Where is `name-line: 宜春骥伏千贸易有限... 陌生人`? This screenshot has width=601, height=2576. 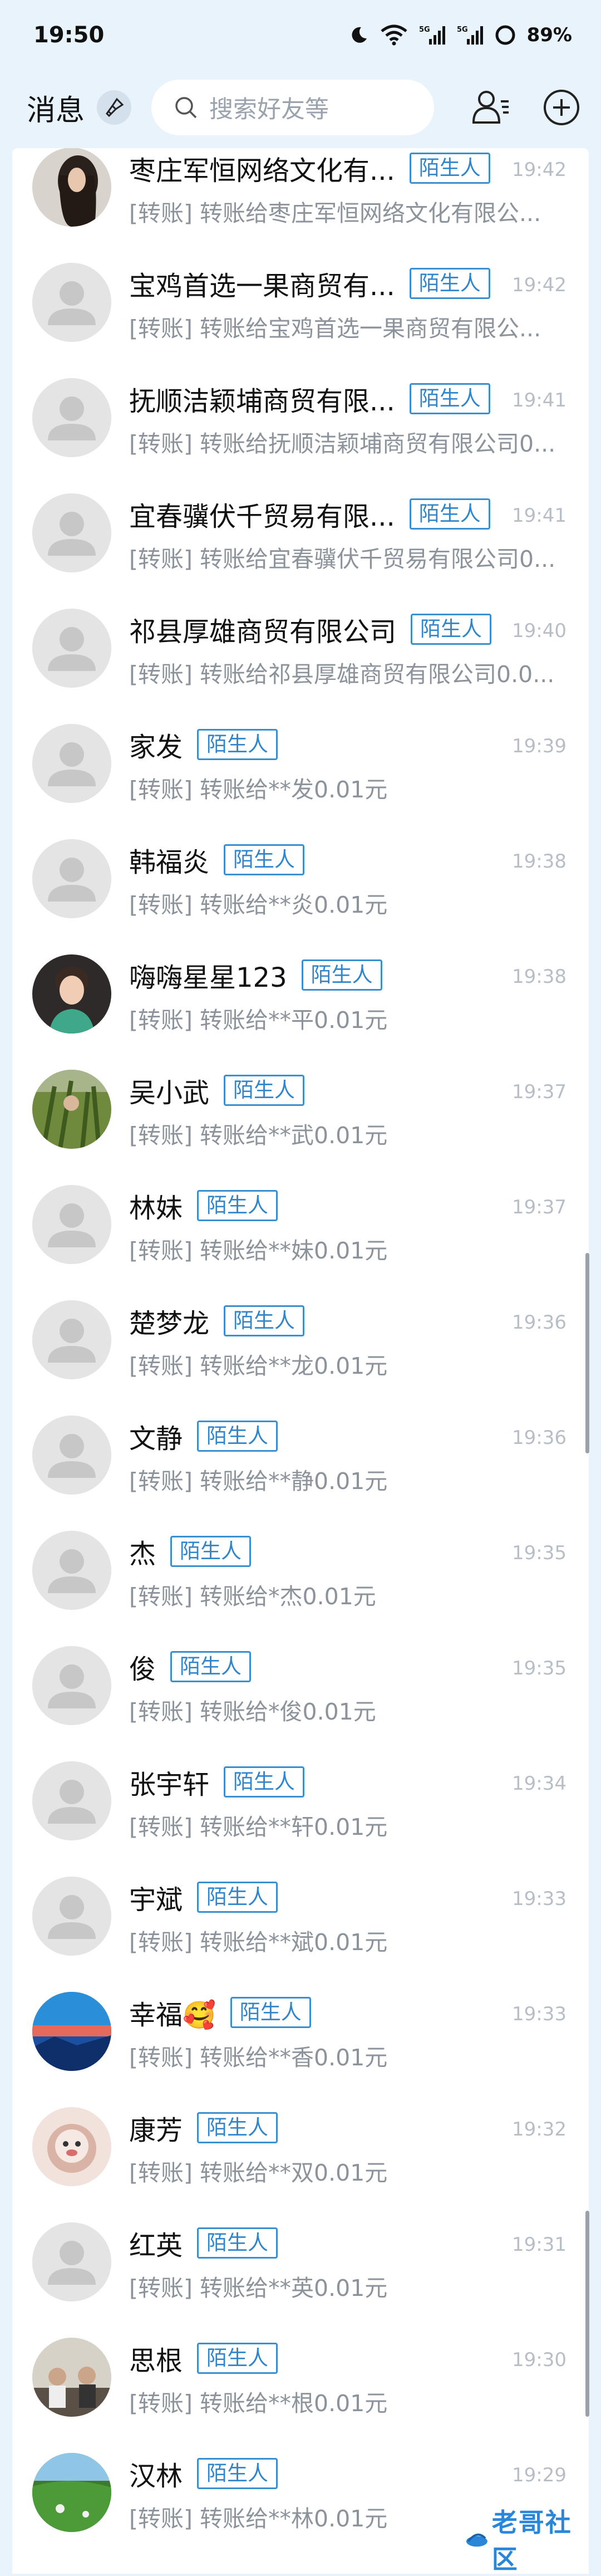 name-line: 宜春骥伏千贸易有限... 陌生人 is located at coordinates (309, 513).